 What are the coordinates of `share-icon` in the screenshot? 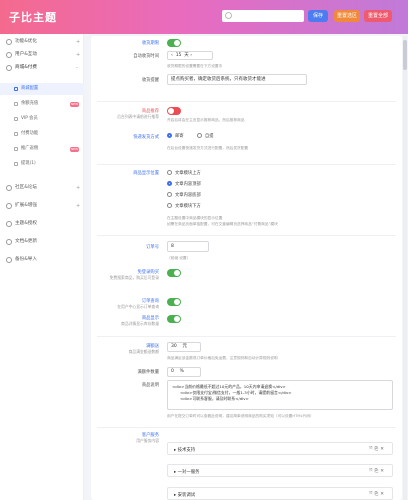 It's located at (16, 149).